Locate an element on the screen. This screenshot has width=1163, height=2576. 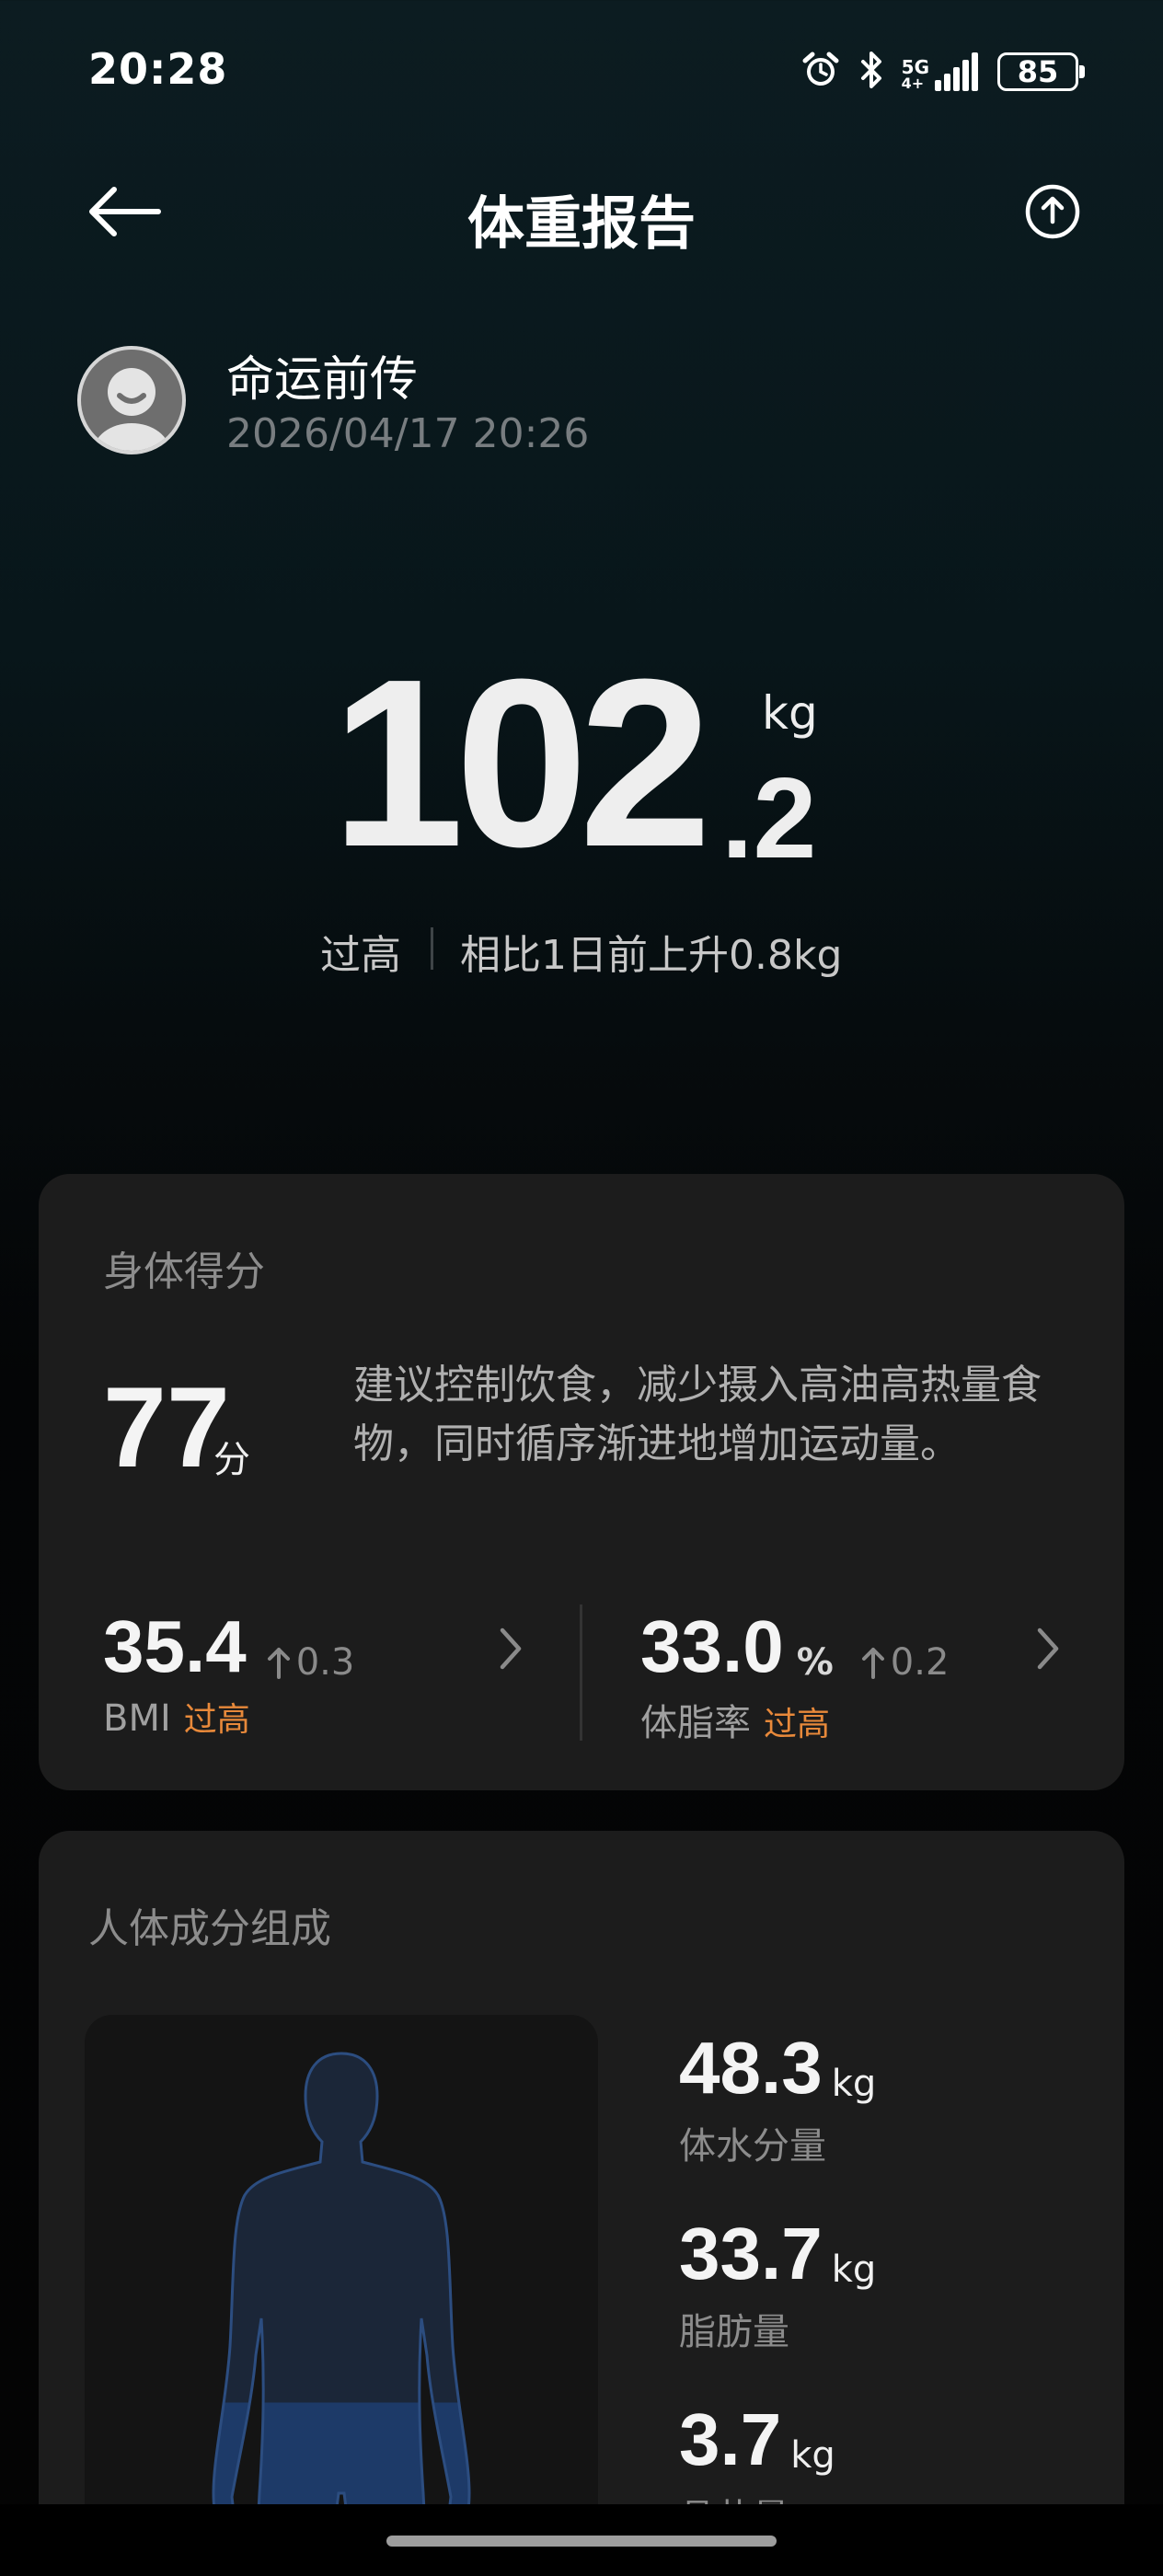
body-figure-panel is located at coordinates (342, 2295).